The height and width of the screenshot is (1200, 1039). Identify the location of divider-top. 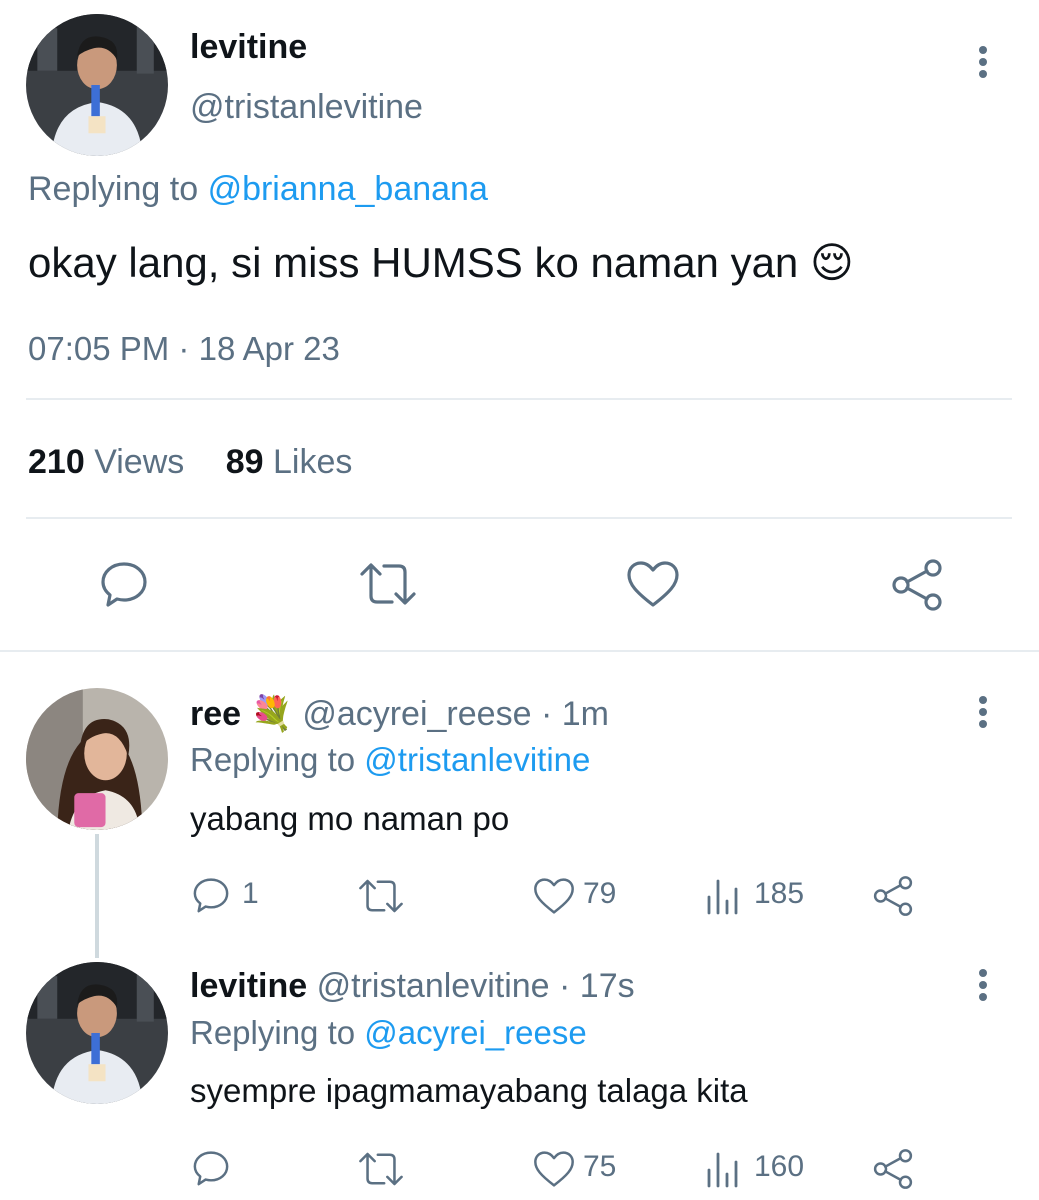
(519, 399).